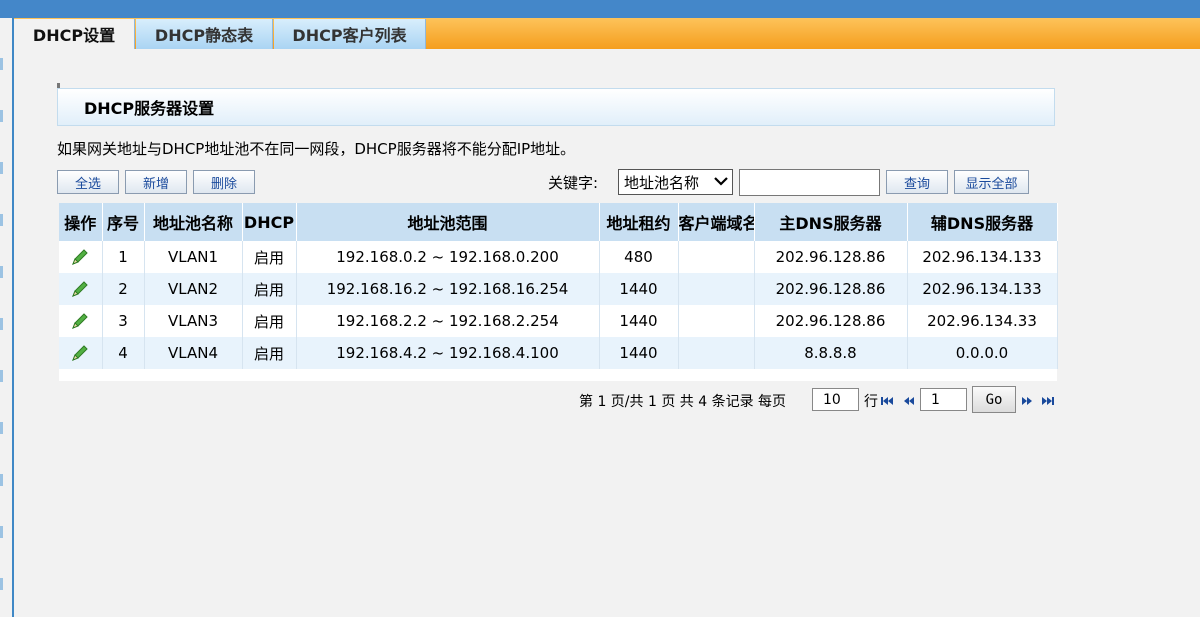  Describe the element at coordinates (683, 402) in the screenshot. I see `pager-summary: 第 1 页/共 1 页 共 4 条记录 每页` at that location.